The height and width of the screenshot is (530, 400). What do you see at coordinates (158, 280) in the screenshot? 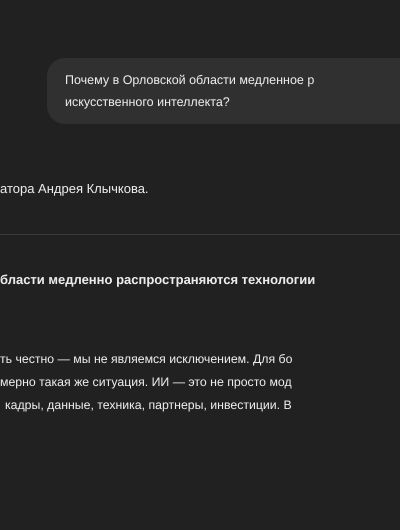
I see `answer-heading: бласти медленно распространяются технологии` at bounding box center [158, 280].